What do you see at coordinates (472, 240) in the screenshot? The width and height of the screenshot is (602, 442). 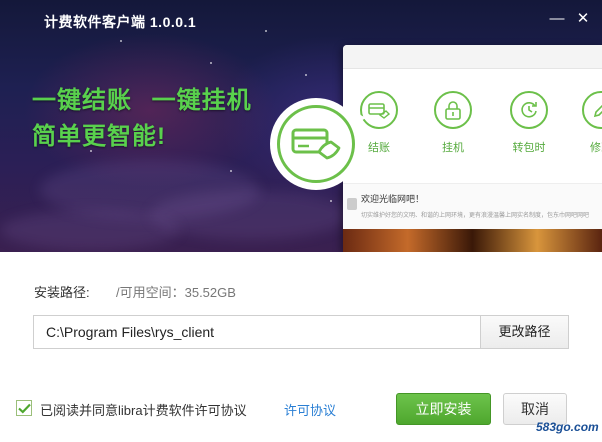 I see `game-artwork` at bounding box center [472, 240].